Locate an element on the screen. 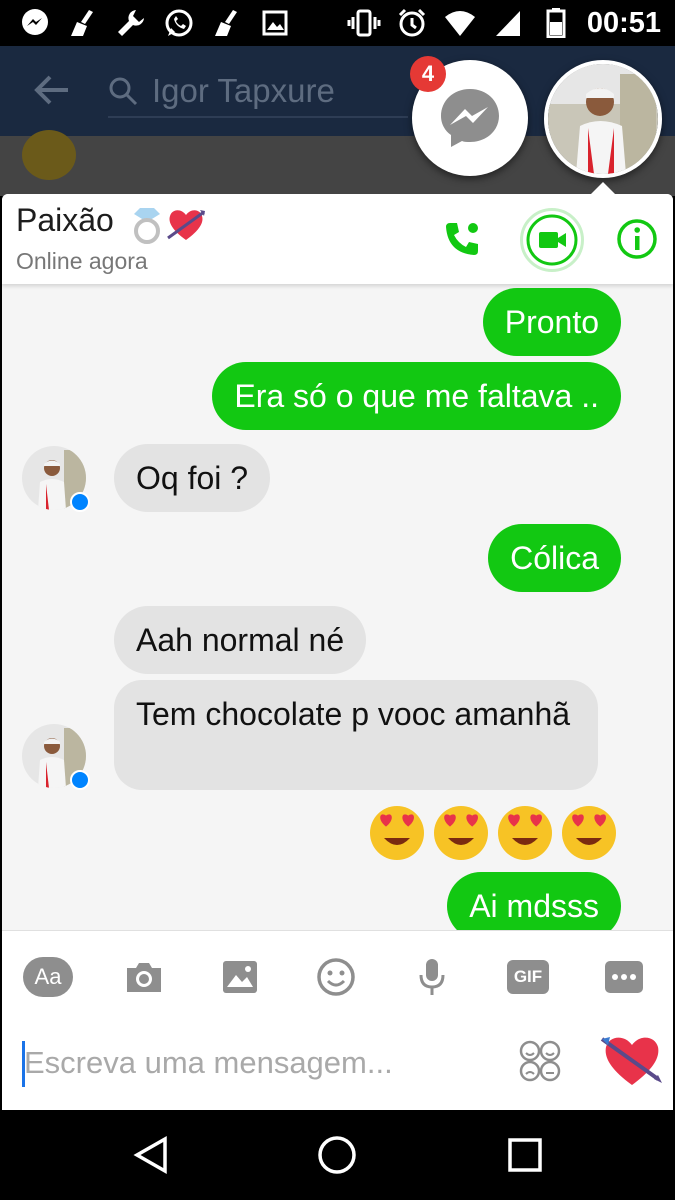  message-outgoing: Era só o que me faltava .. is located at coordinates (416, 396).